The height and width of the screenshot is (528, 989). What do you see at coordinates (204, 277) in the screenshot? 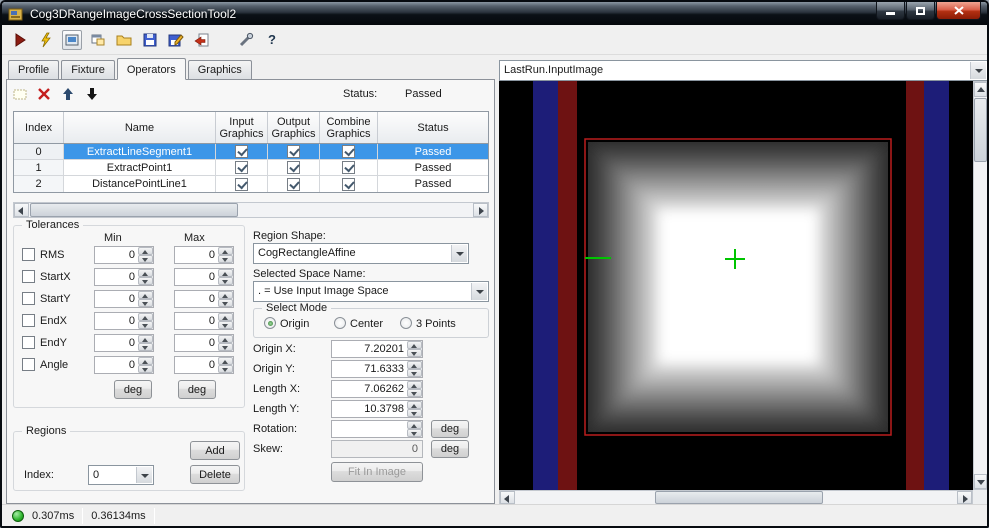
I see `tolerance-startx-max-updown: 0` at bounding box center [204, 277].